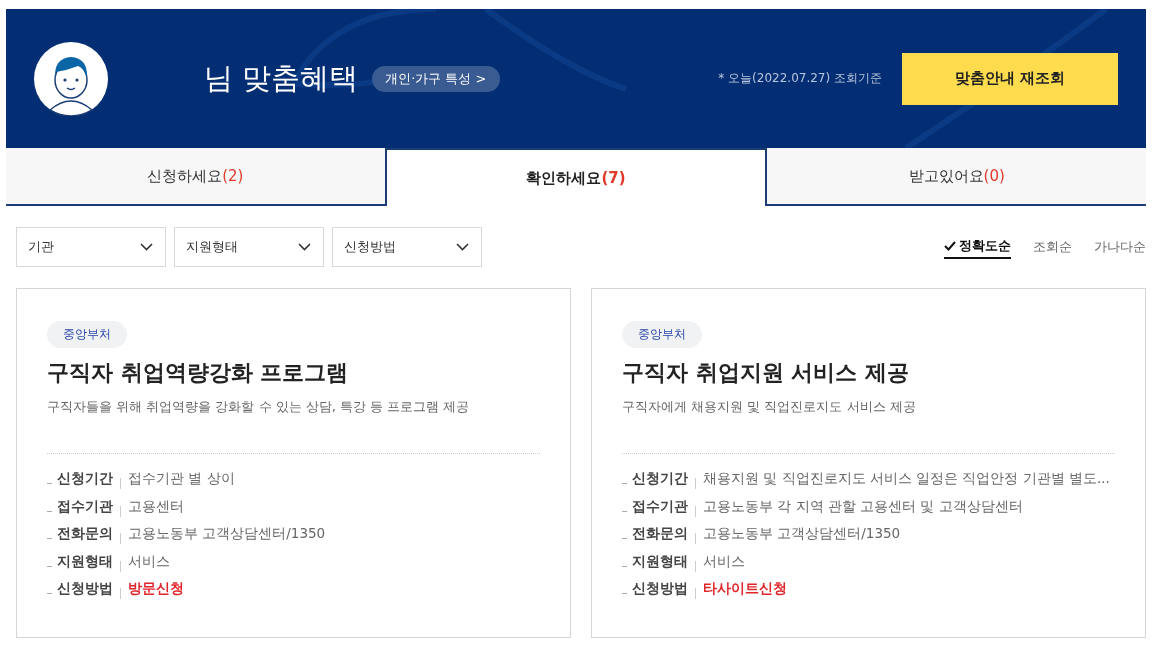  What do you see at coordinates (745, 589) in the screenshot?
I see `detail-value: 타사이트신청` at bounding box center [745, 589].